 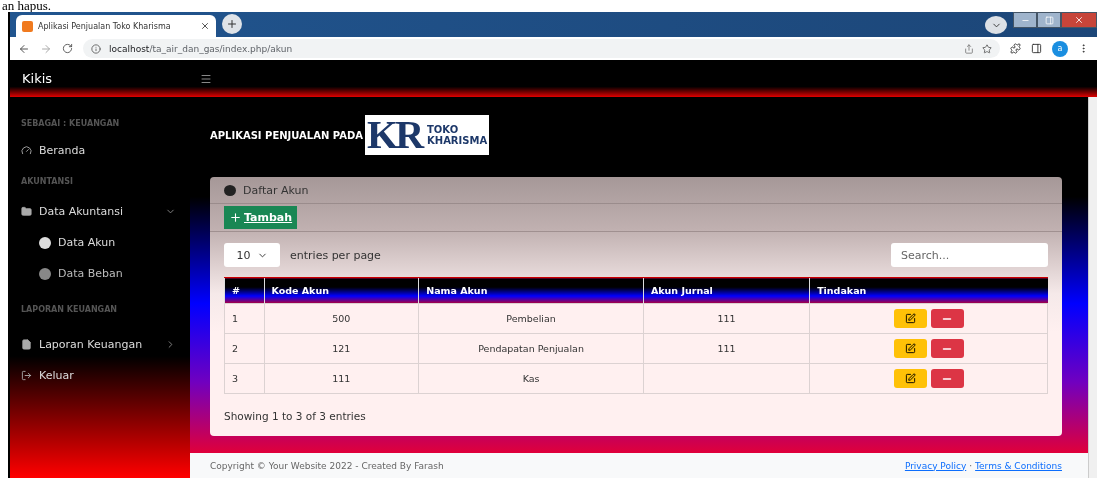 I want to click on reload-icon, so click(x=67, y=48).